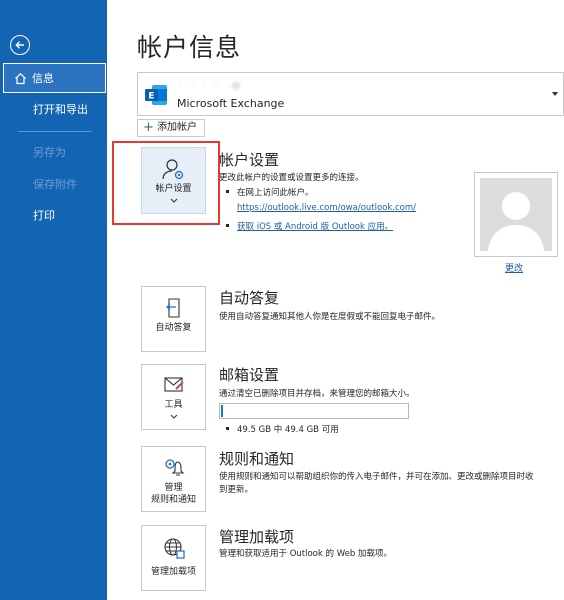 This screenshot has height=600, width=564. I want to click on account-settings-desc: 更改此帐户的设置或设置更多的连接。, so click(291, 178).